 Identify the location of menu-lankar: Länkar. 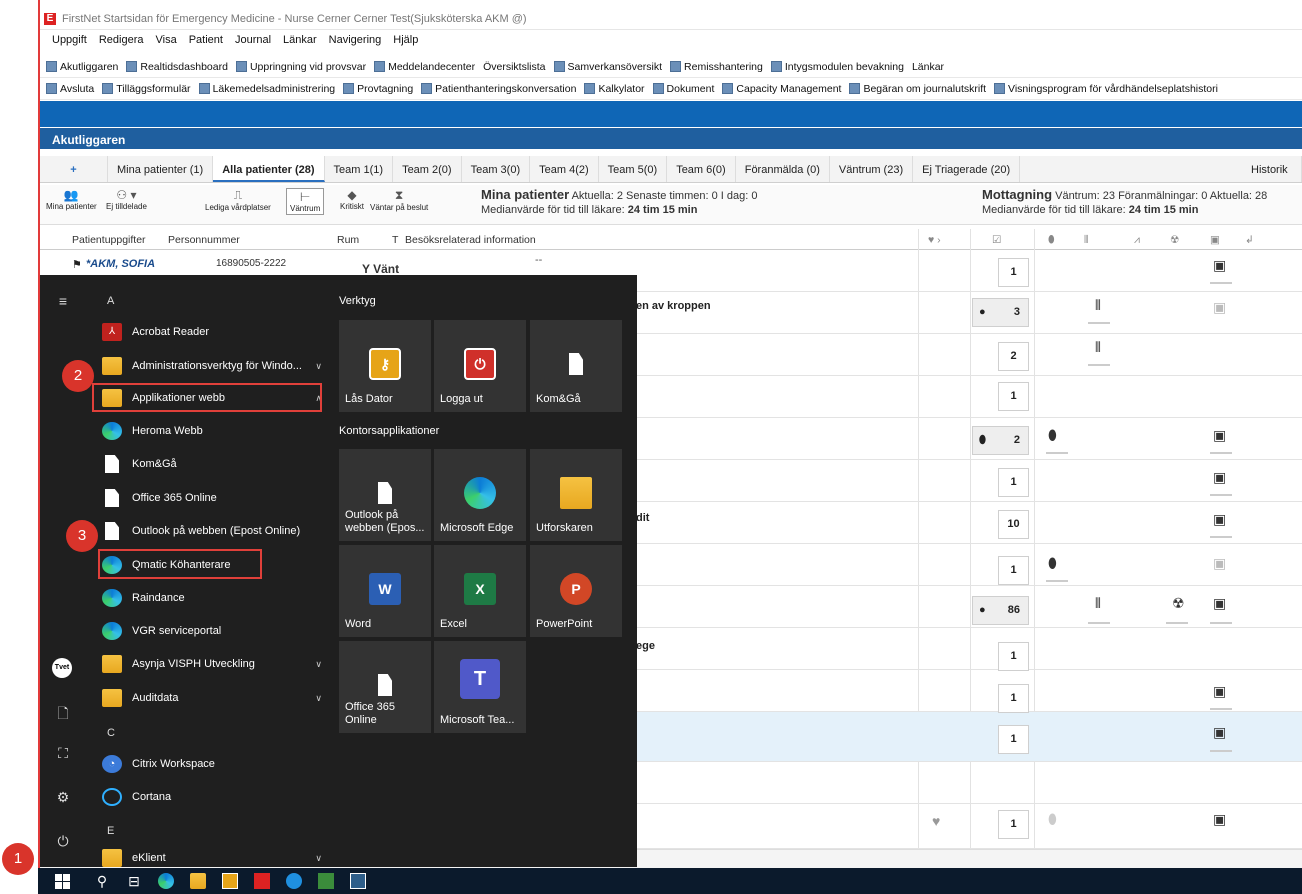
(300, 40).